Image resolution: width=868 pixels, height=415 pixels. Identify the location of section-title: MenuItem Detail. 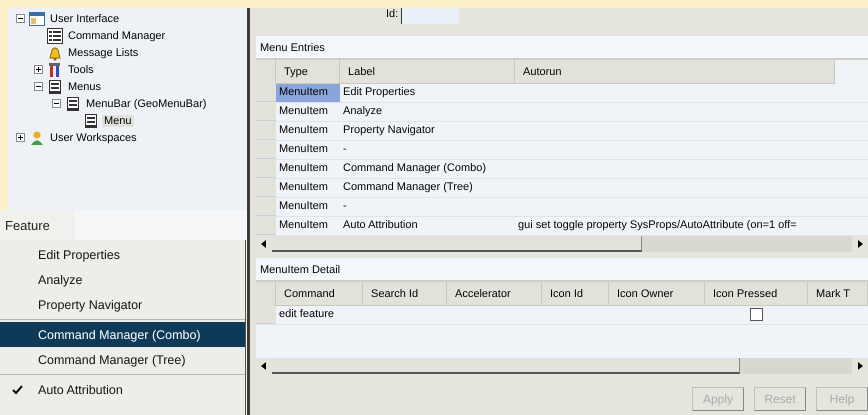
(562, 270).